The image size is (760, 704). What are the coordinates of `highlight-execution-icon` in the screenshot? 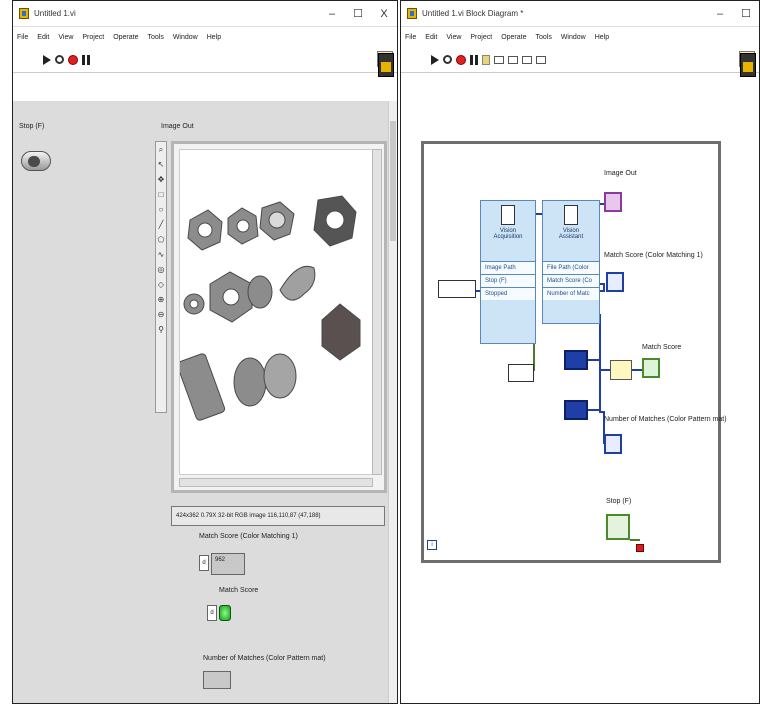 It's located at (486, 59).